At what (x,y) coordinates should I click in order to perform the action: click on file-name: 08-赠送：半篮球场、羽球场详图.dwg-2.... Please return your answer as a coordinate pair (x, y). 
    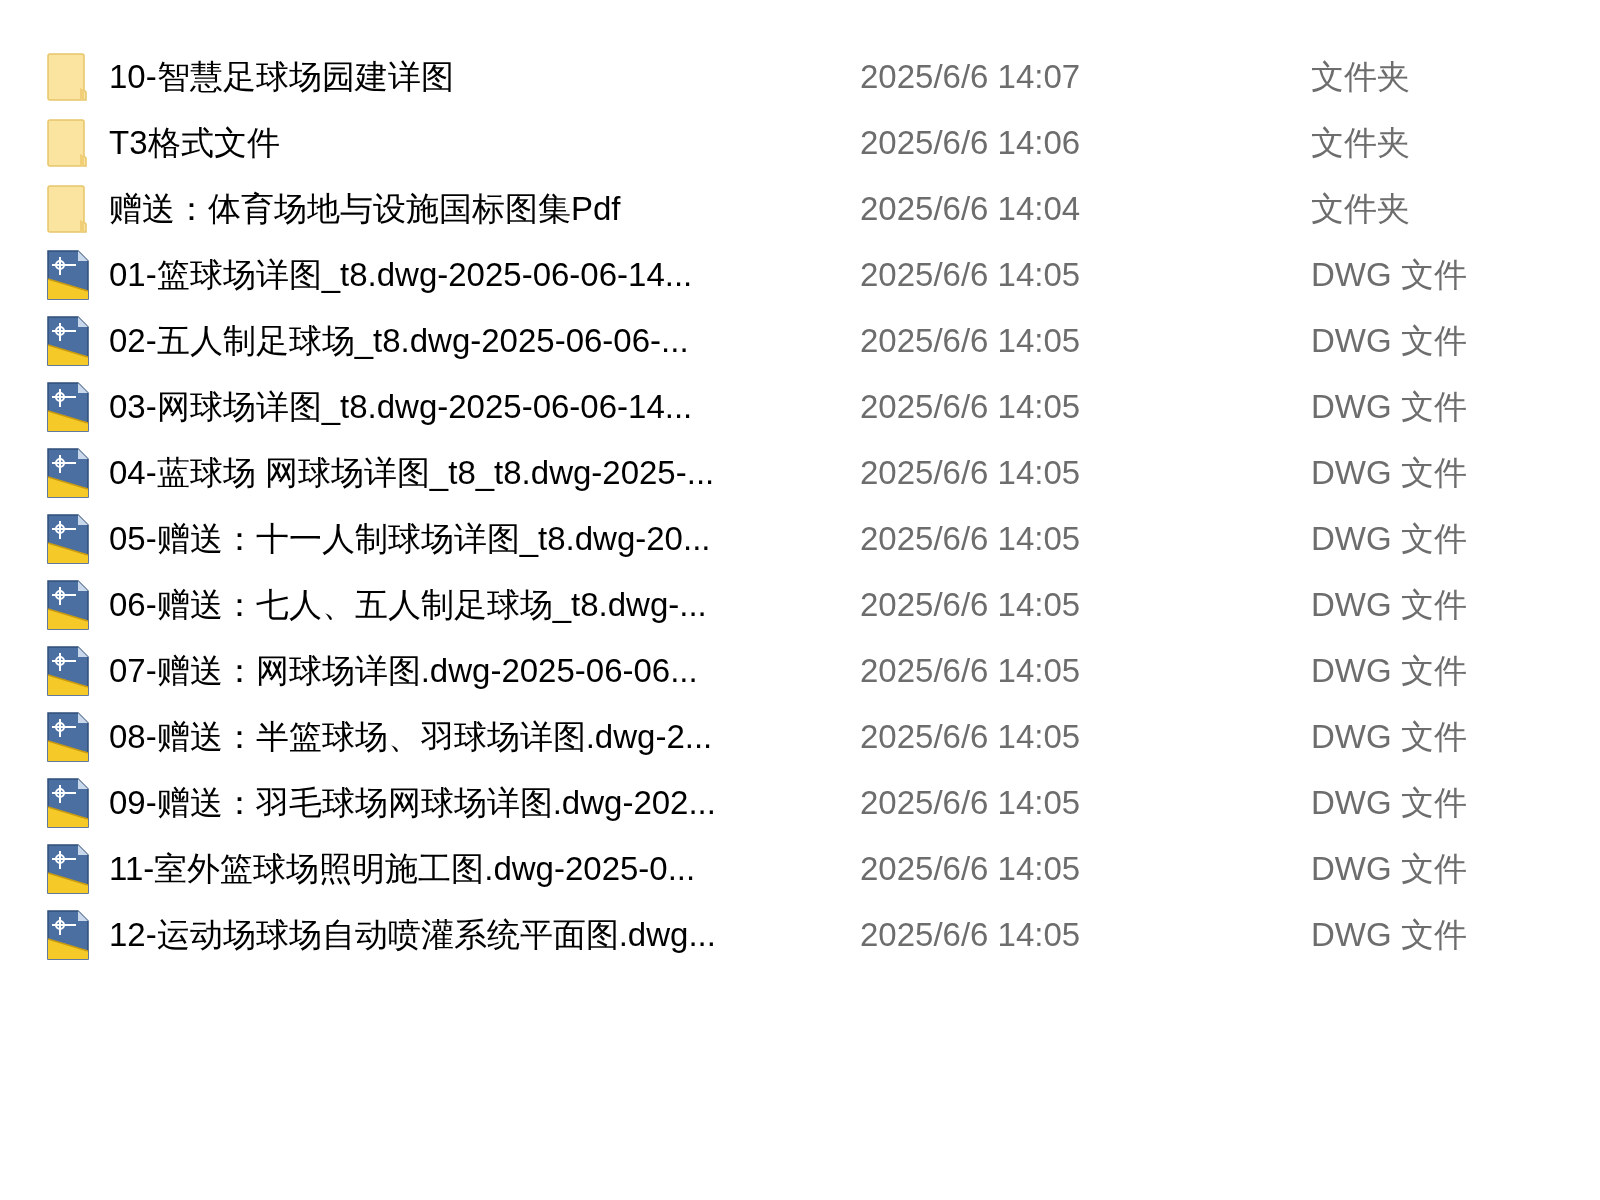
    Looking at the image, I should click on (411, 737).